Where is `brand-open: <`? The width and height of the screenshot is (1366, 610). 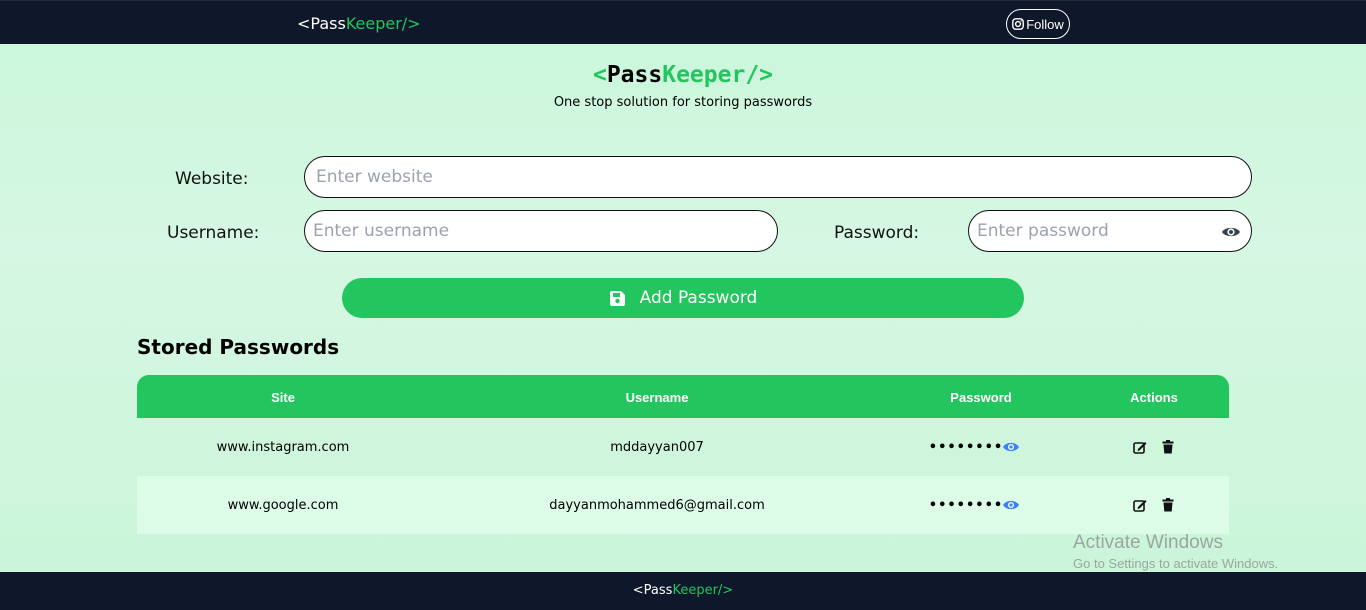 brand-open: < is located at coordinates (599, 75).